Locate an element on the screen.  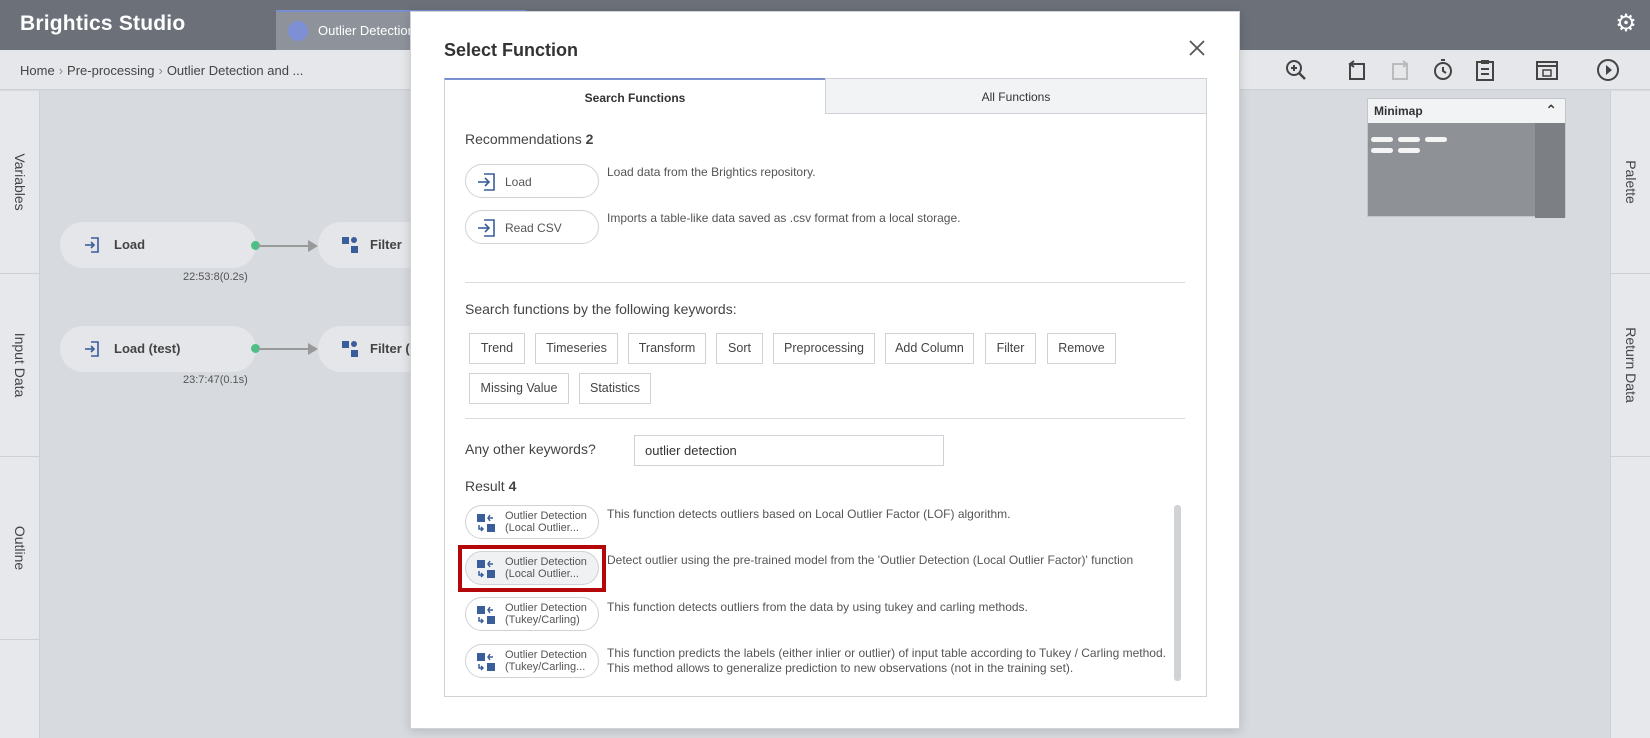
recommendations-heading: Recommendations 2 is located at coordinates (529, 139).